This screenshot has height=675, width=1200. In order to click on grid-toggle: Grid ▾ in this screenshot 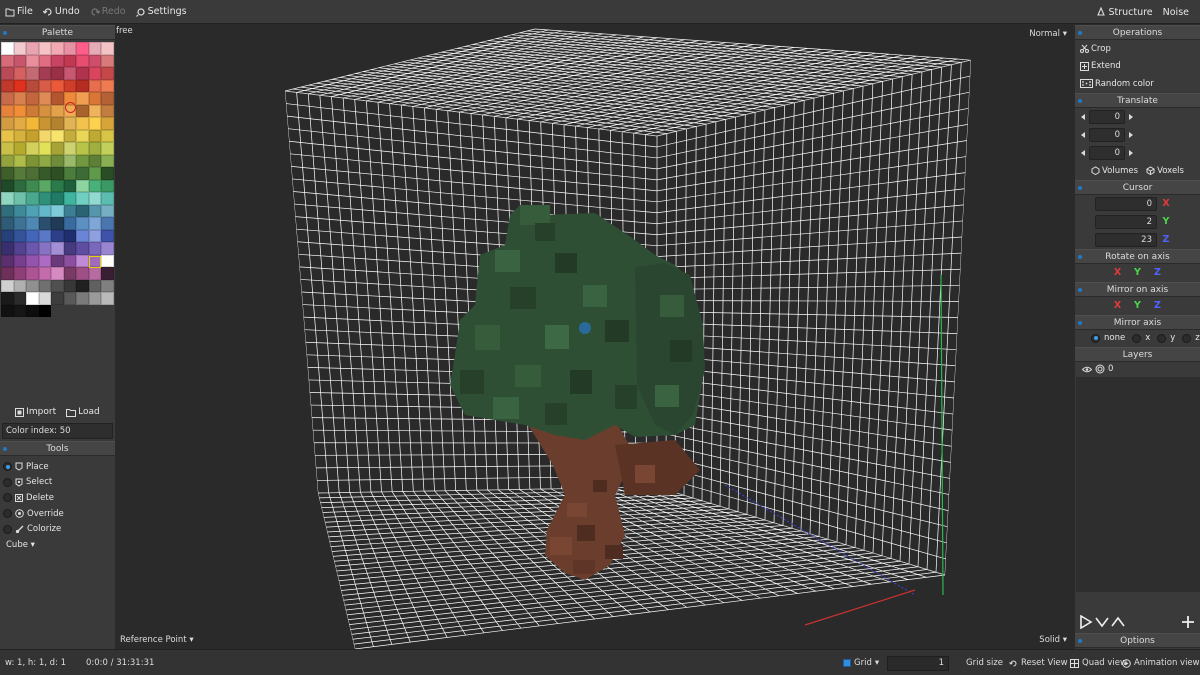, I will do `click(861, 662)`.